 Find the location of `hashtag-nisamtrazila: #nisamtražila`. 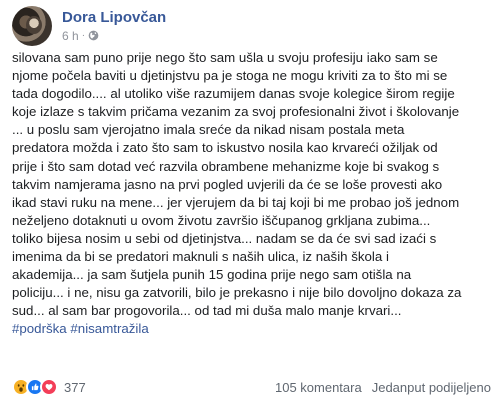

hashtag-nisamtrazila: #nisamtražila is located at coordinates (109, 328).